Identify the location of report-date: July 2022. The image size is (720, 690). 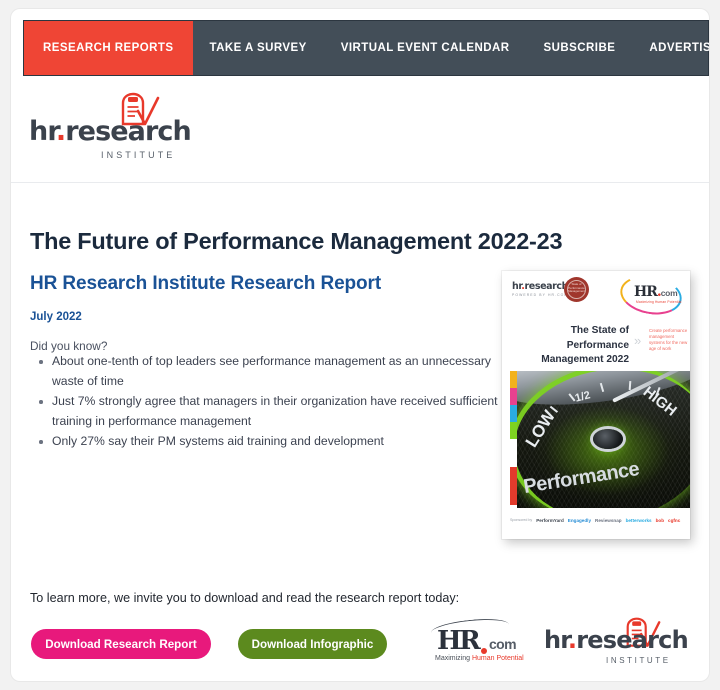
(56, 317).